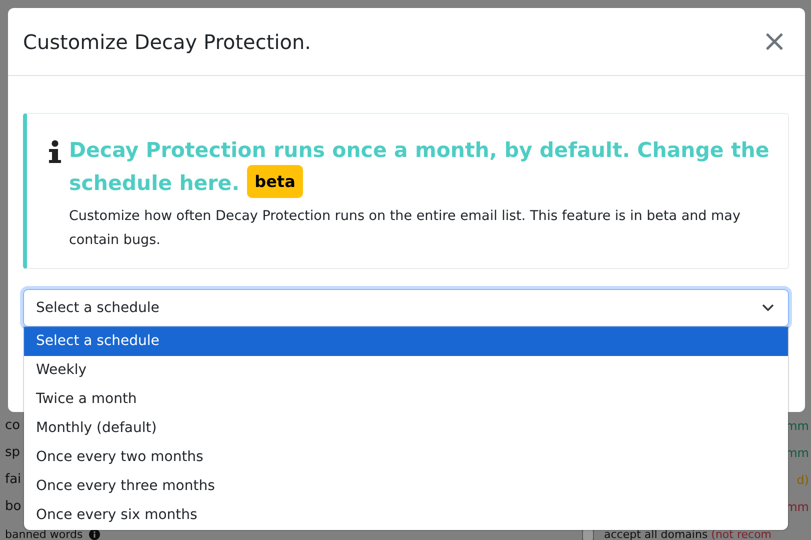 The image size is (811, 540). I want to click on alert-heading: Decay Protection runs once a month, by default. Change the schedule here. beta, so click(423, 167).